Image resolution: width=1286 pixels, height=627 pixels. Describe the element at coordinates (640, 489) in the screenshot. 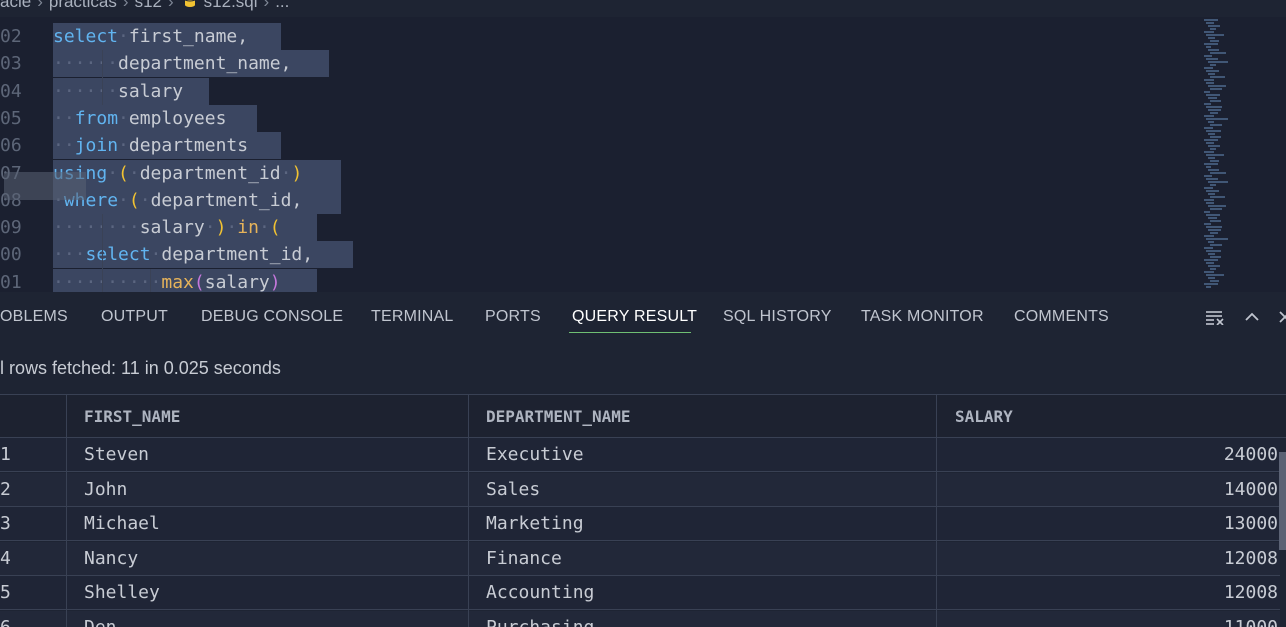

I see `table-row: 2 John Sales 14000` at that location.